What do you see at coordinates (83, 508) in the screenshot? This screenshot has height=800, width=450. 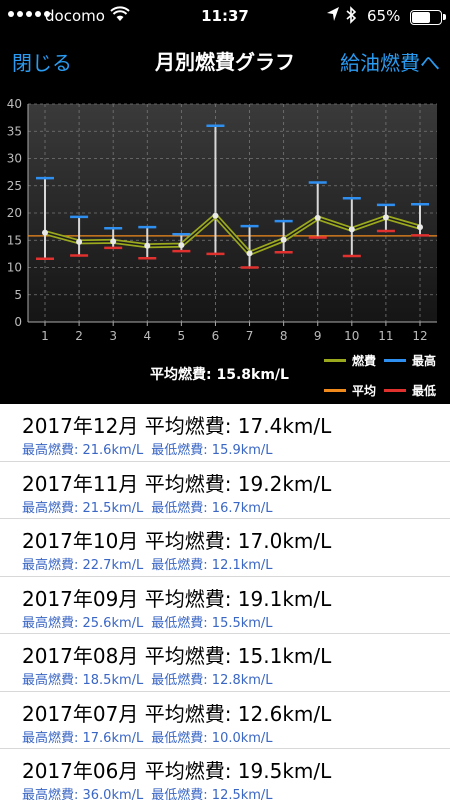 I see `max-fuel: 最高燃費: 21.5km/L` at bounding box center [83, 508].